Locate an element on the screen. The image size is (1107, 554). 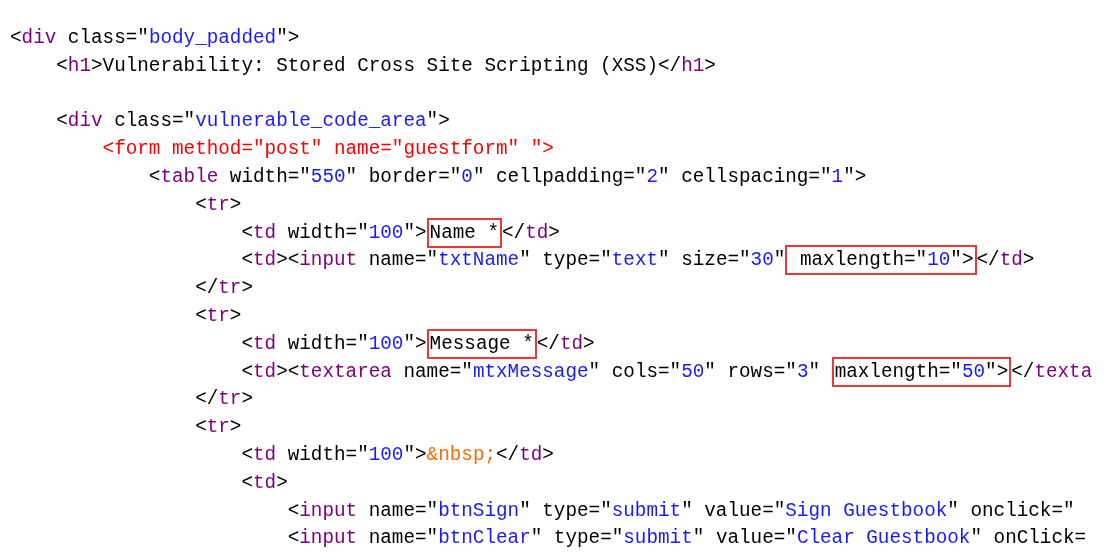
highlight-box: Name * is located at coordinates (464, 232).